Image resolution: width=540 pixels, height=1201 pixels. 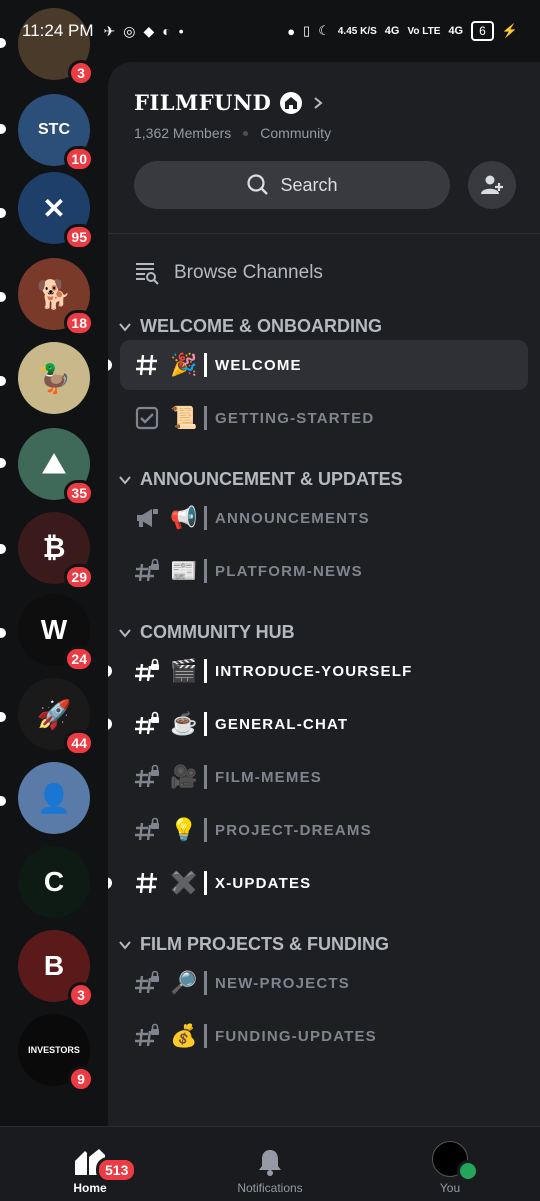 I want to click on category-header: WELCOME & ONBOARDING, so click(x=329, y=326).